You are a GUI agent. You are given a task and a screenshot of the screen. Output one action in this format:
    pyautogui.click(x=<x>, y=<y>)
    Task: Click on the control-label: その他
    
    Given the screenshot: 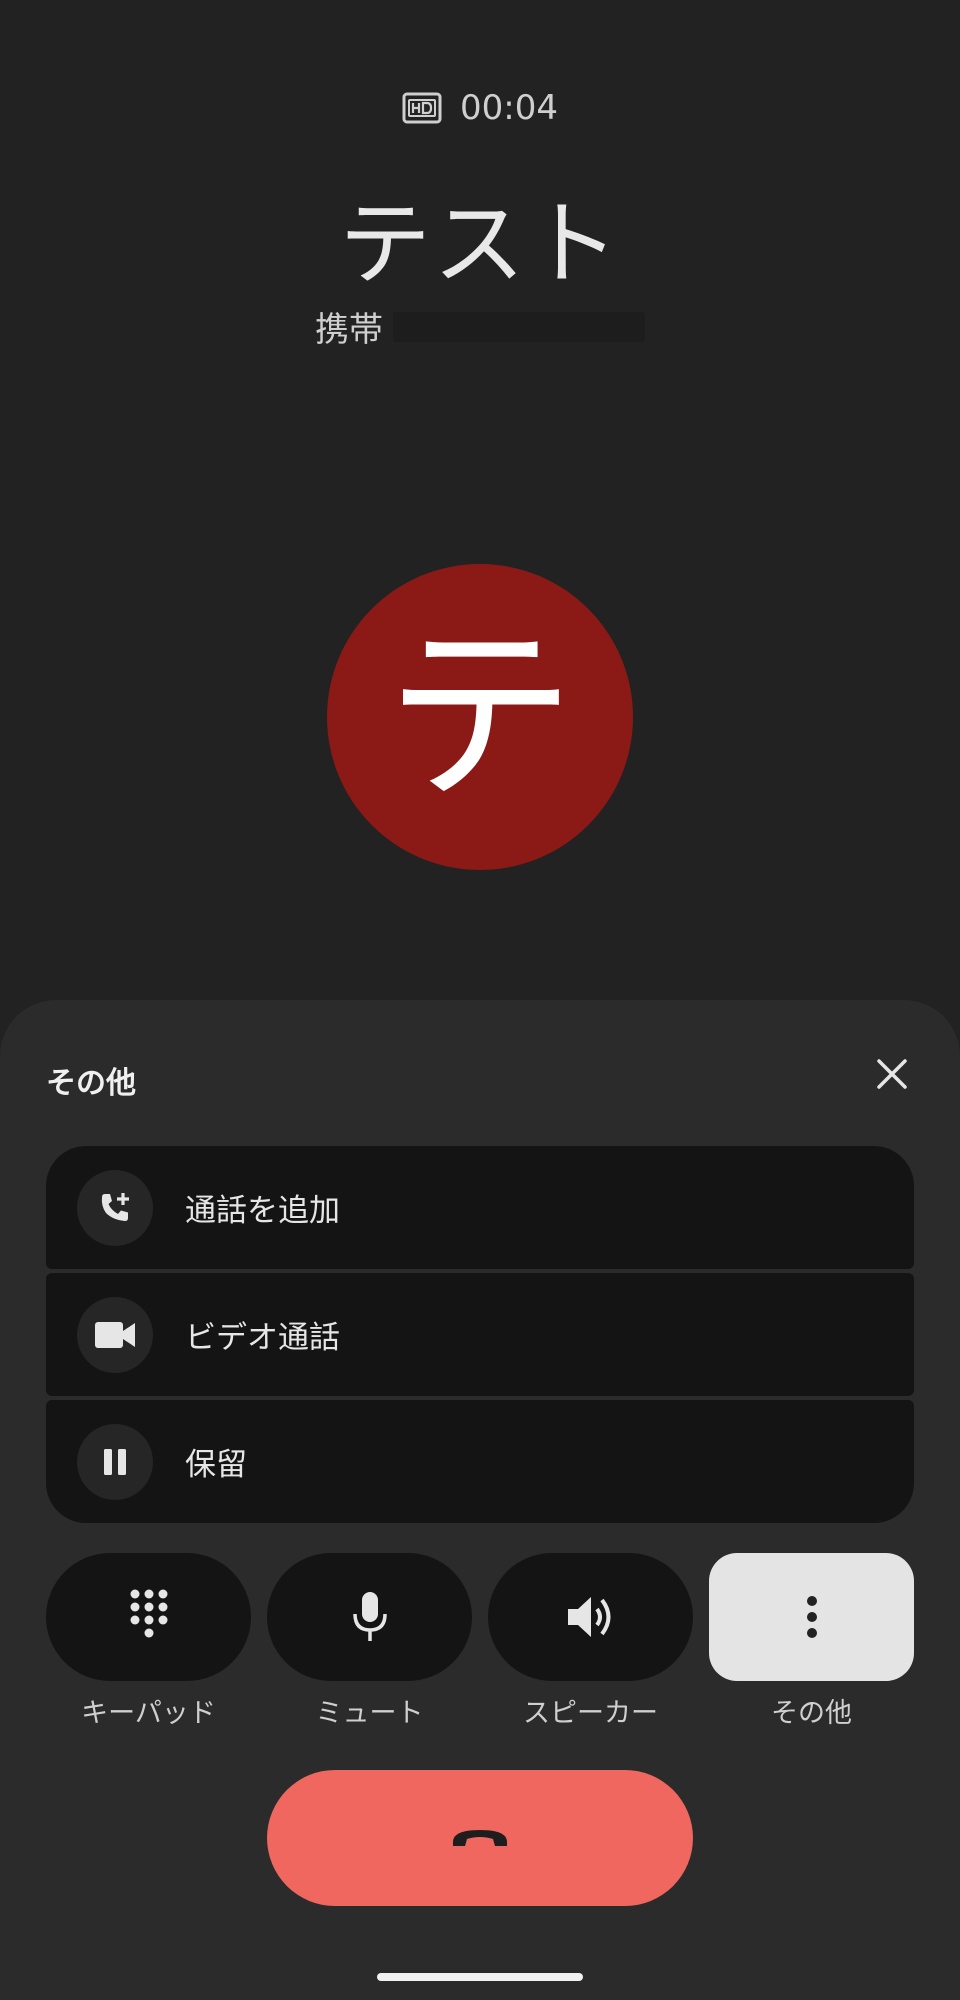 What is the action you would take?
    pyautogui.click(x=811, y=1713)
    